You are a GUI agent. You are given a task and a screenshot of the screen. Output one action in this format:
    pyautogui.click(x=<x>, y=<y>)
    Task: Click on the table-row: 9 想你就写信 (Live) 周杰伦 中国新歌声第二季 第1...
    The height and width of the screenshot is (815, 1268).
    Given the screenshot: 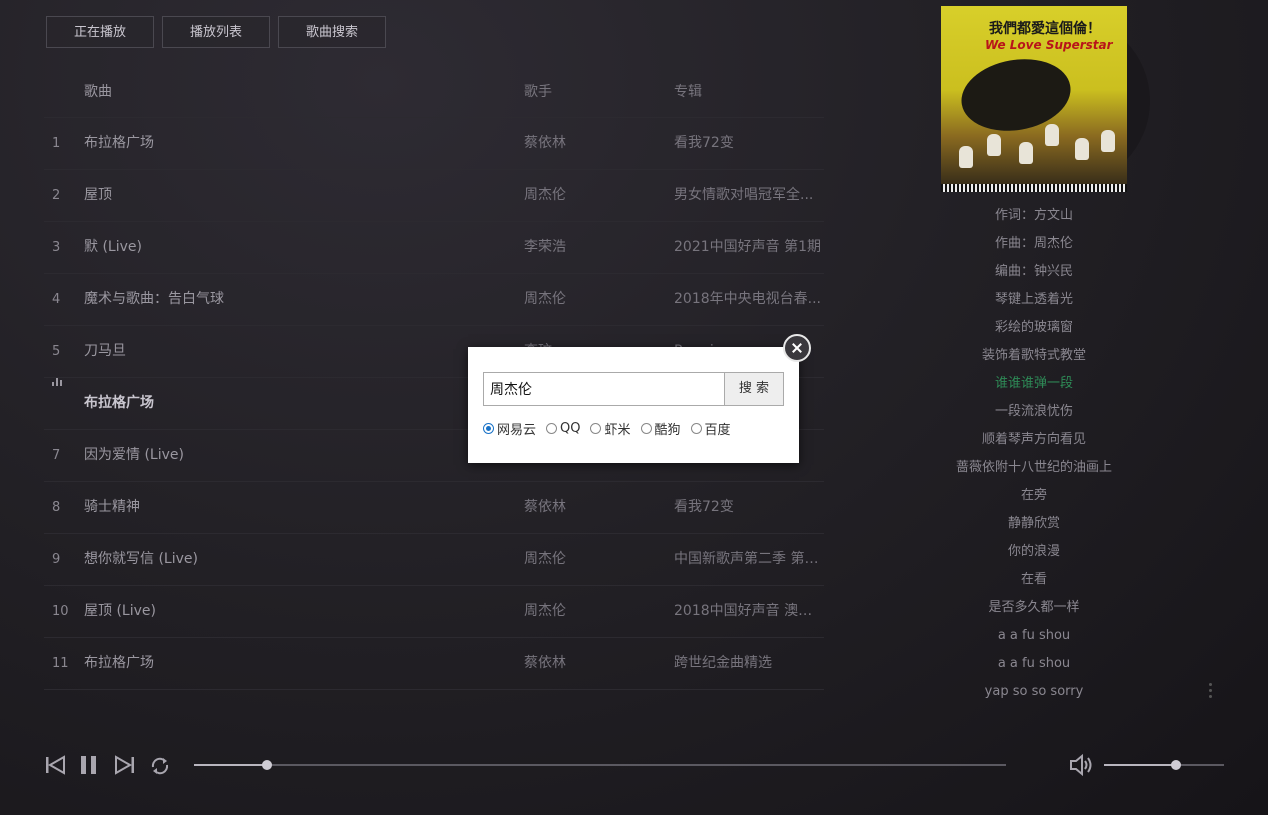 What is the action you would take?
    pyautogui.click(x=434, y=560)
    